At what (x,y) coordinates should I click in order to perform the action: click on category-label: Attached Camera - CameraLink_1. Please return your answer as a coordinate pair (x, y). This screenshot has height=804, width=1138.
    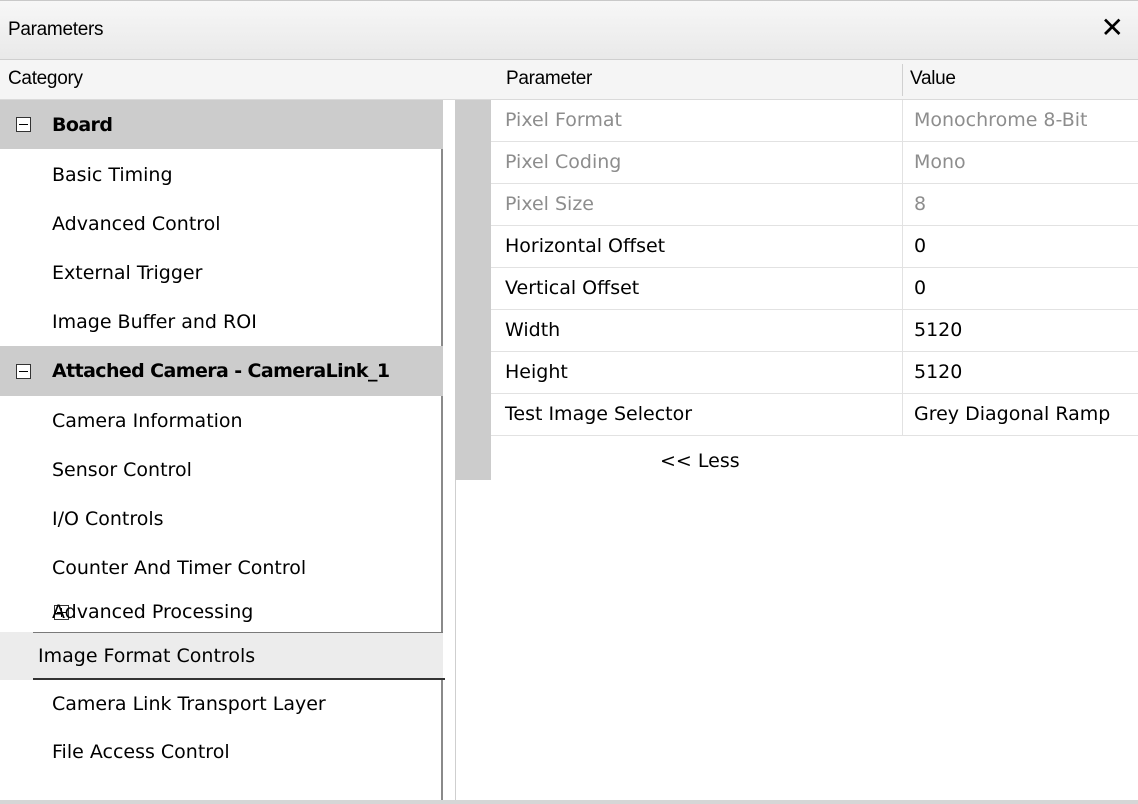
    Looking at the image, I should click on (221, 371).